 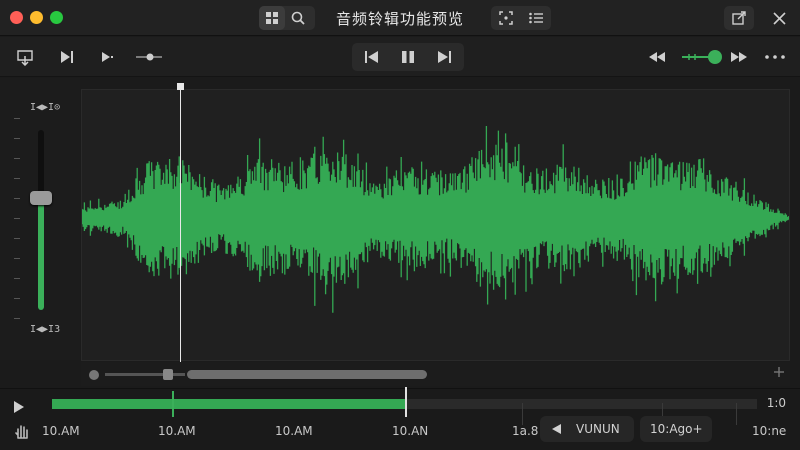 What do you see at coordinates (598, 429) in the screenshot?
I see `nav-pill-text: VUNUN` at bounding box center [598, 429].